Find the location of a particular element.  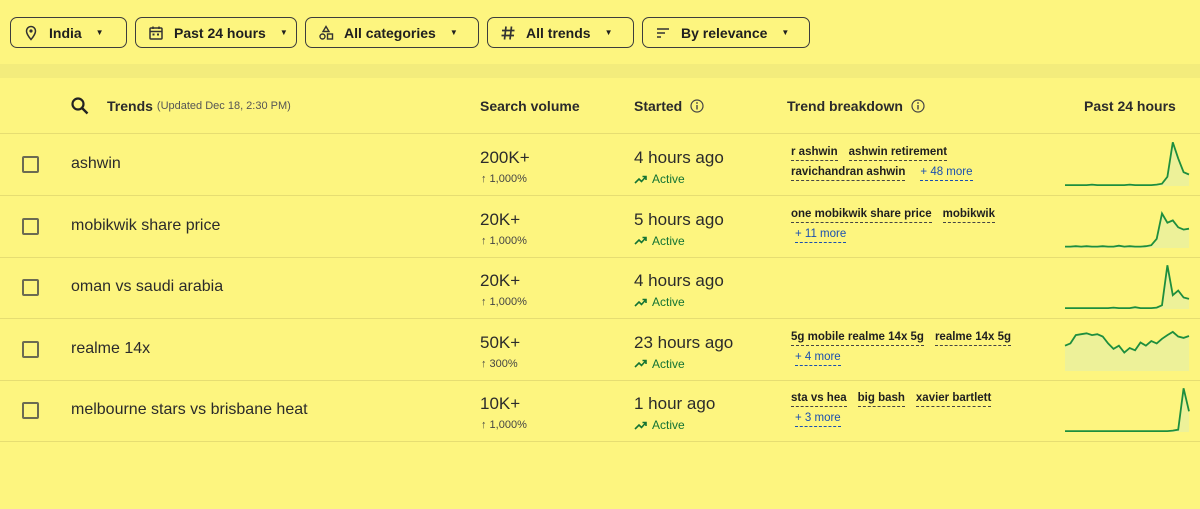

related-query-chip: one mobikwik share price is located at coordinates (861, 215).